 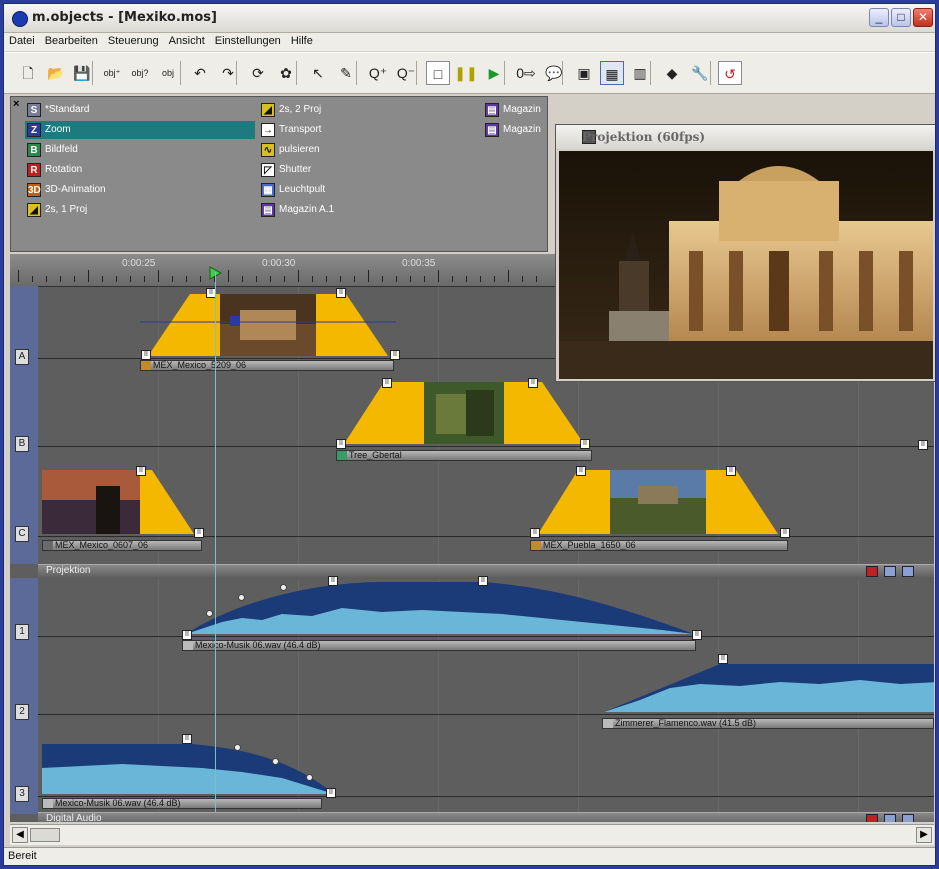 I want to click on horizontal-scrollbar: ◀ ▶, so click(x=472, y=834).